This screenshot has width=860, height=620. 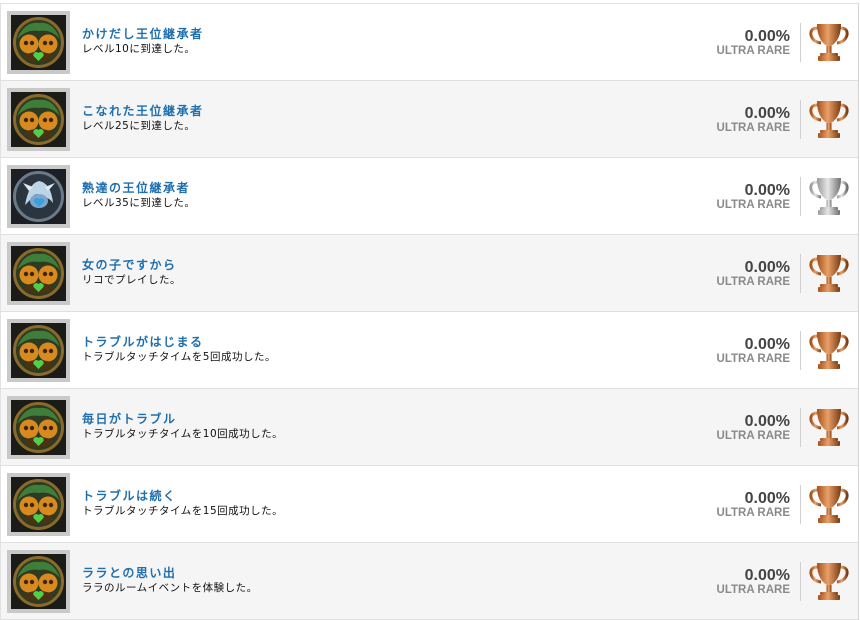 I want to click on trophy-info: ララとの思い出 ララのルームイベントを体験した。, so click(x=170, y=580).